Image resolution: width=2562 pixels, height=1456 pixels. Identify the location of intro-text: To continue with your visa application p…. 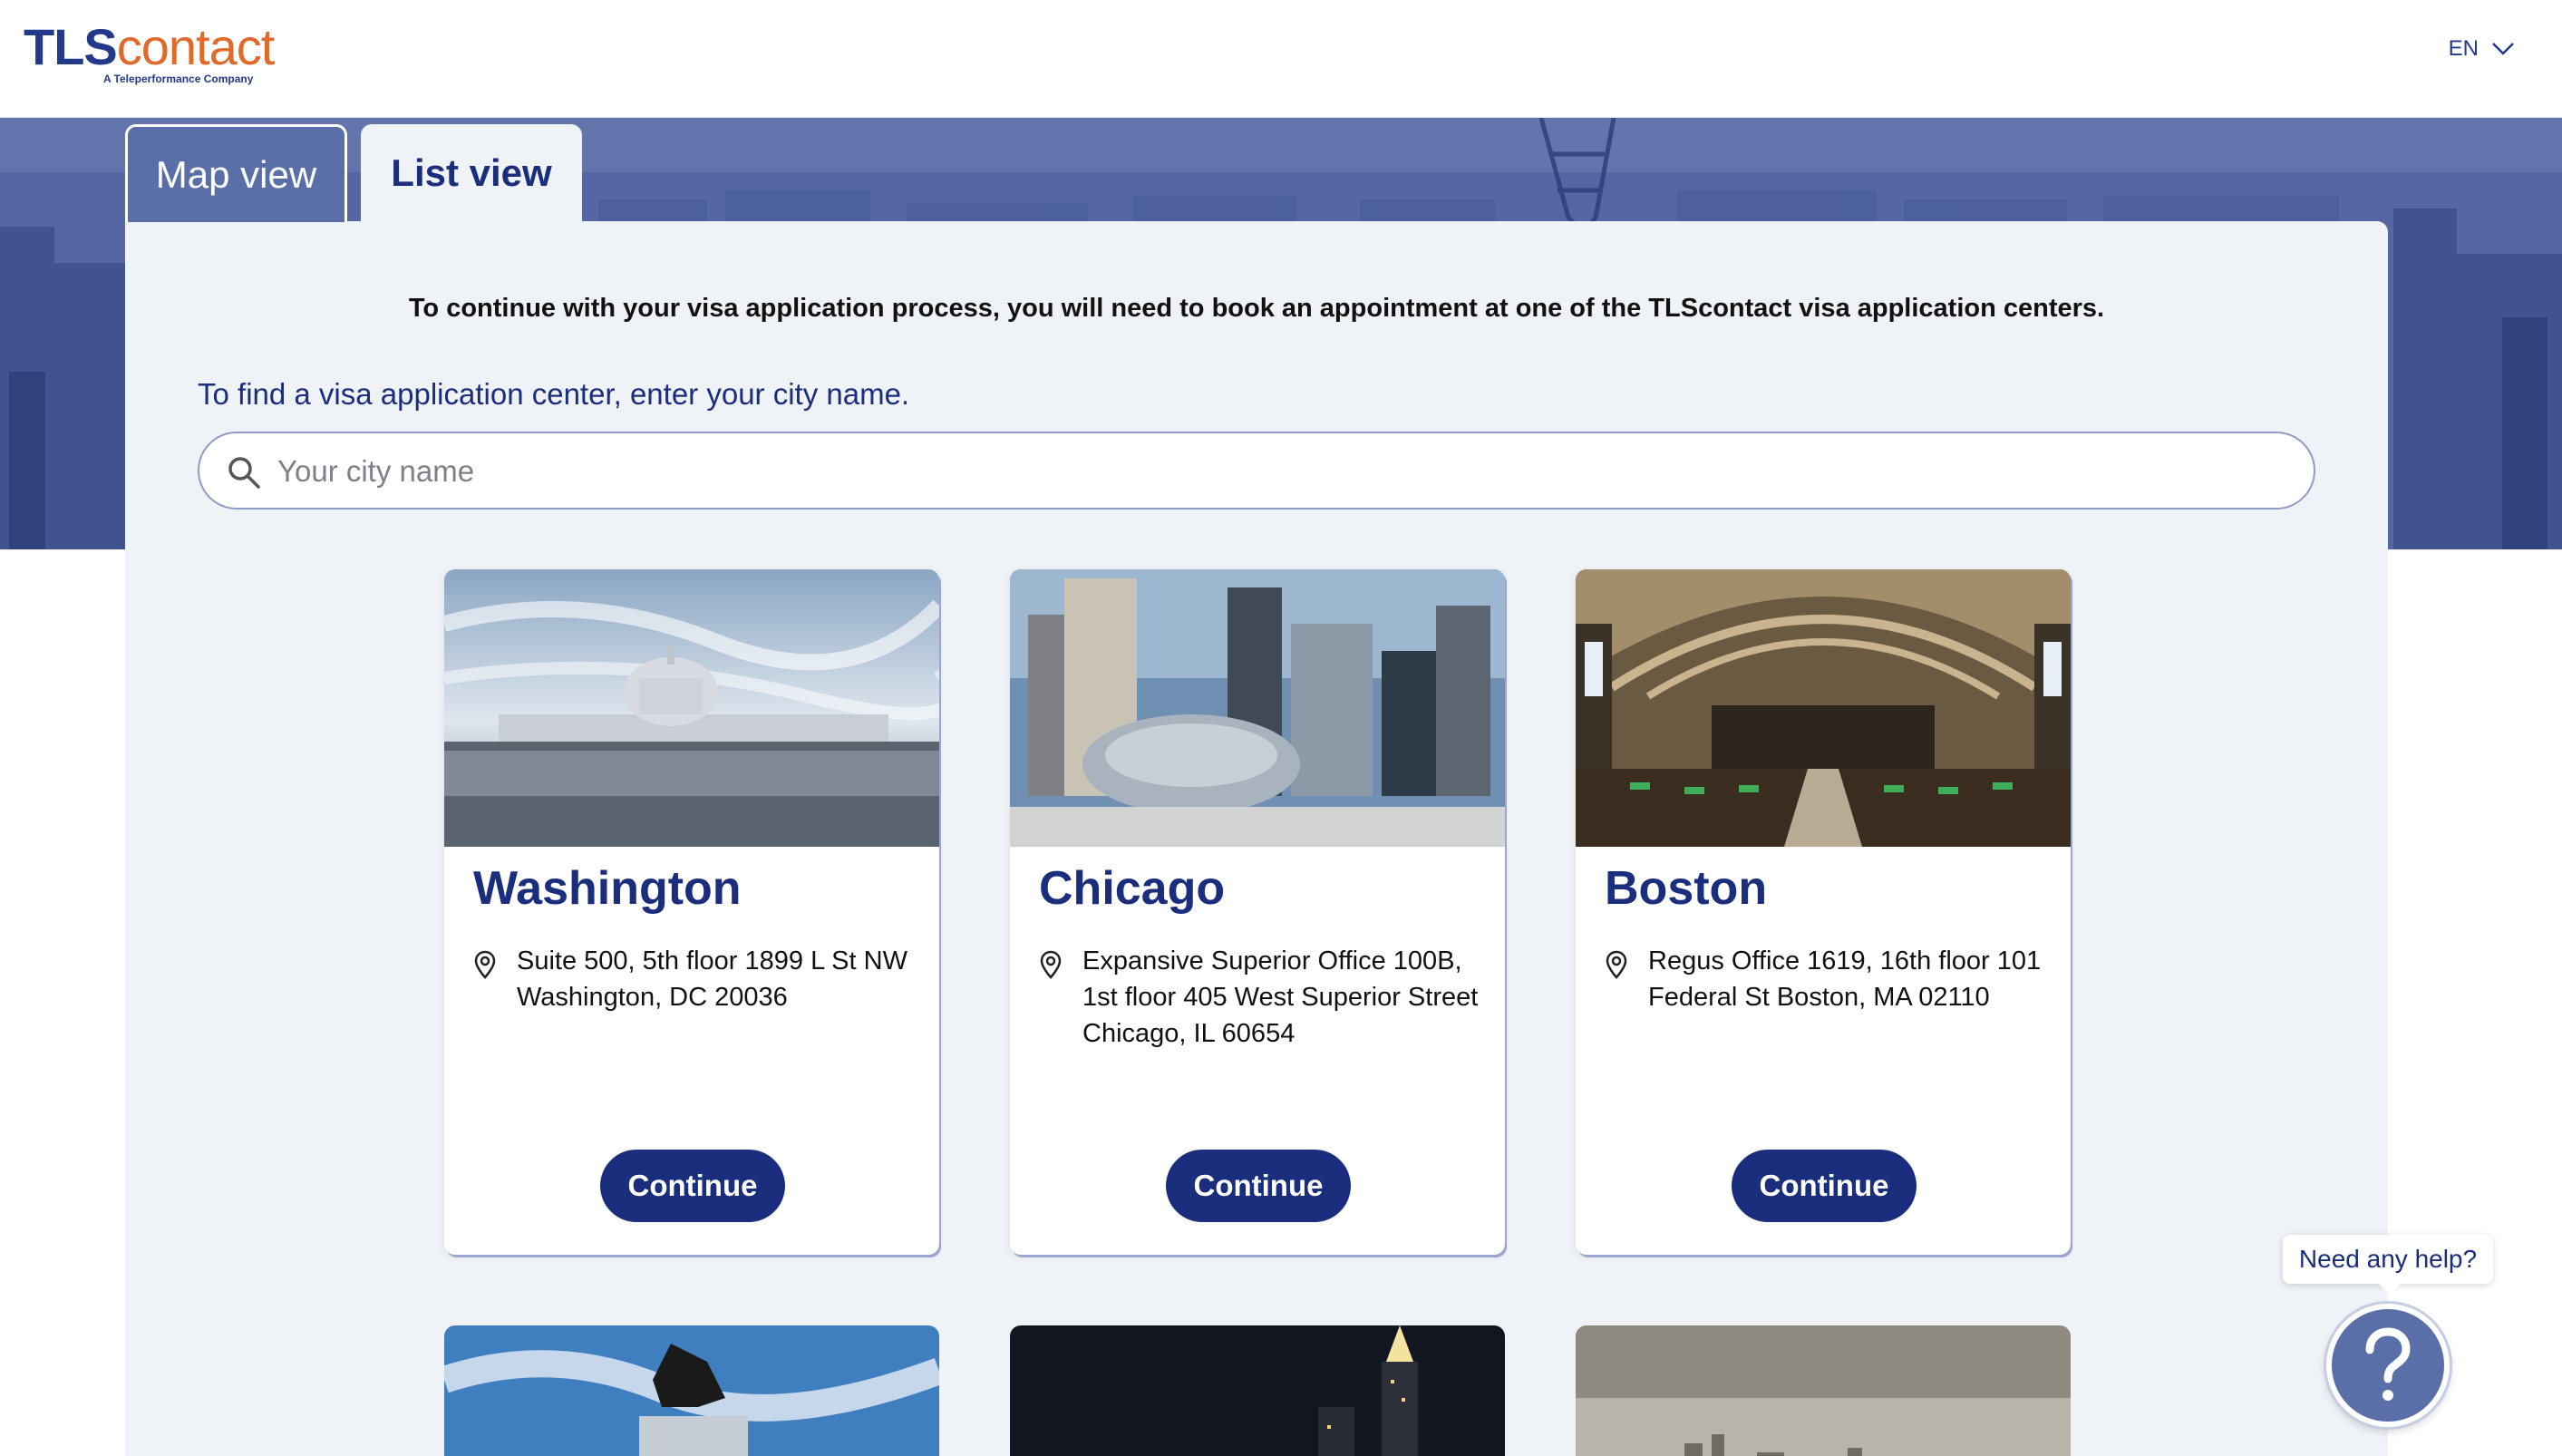
(1256, 308).